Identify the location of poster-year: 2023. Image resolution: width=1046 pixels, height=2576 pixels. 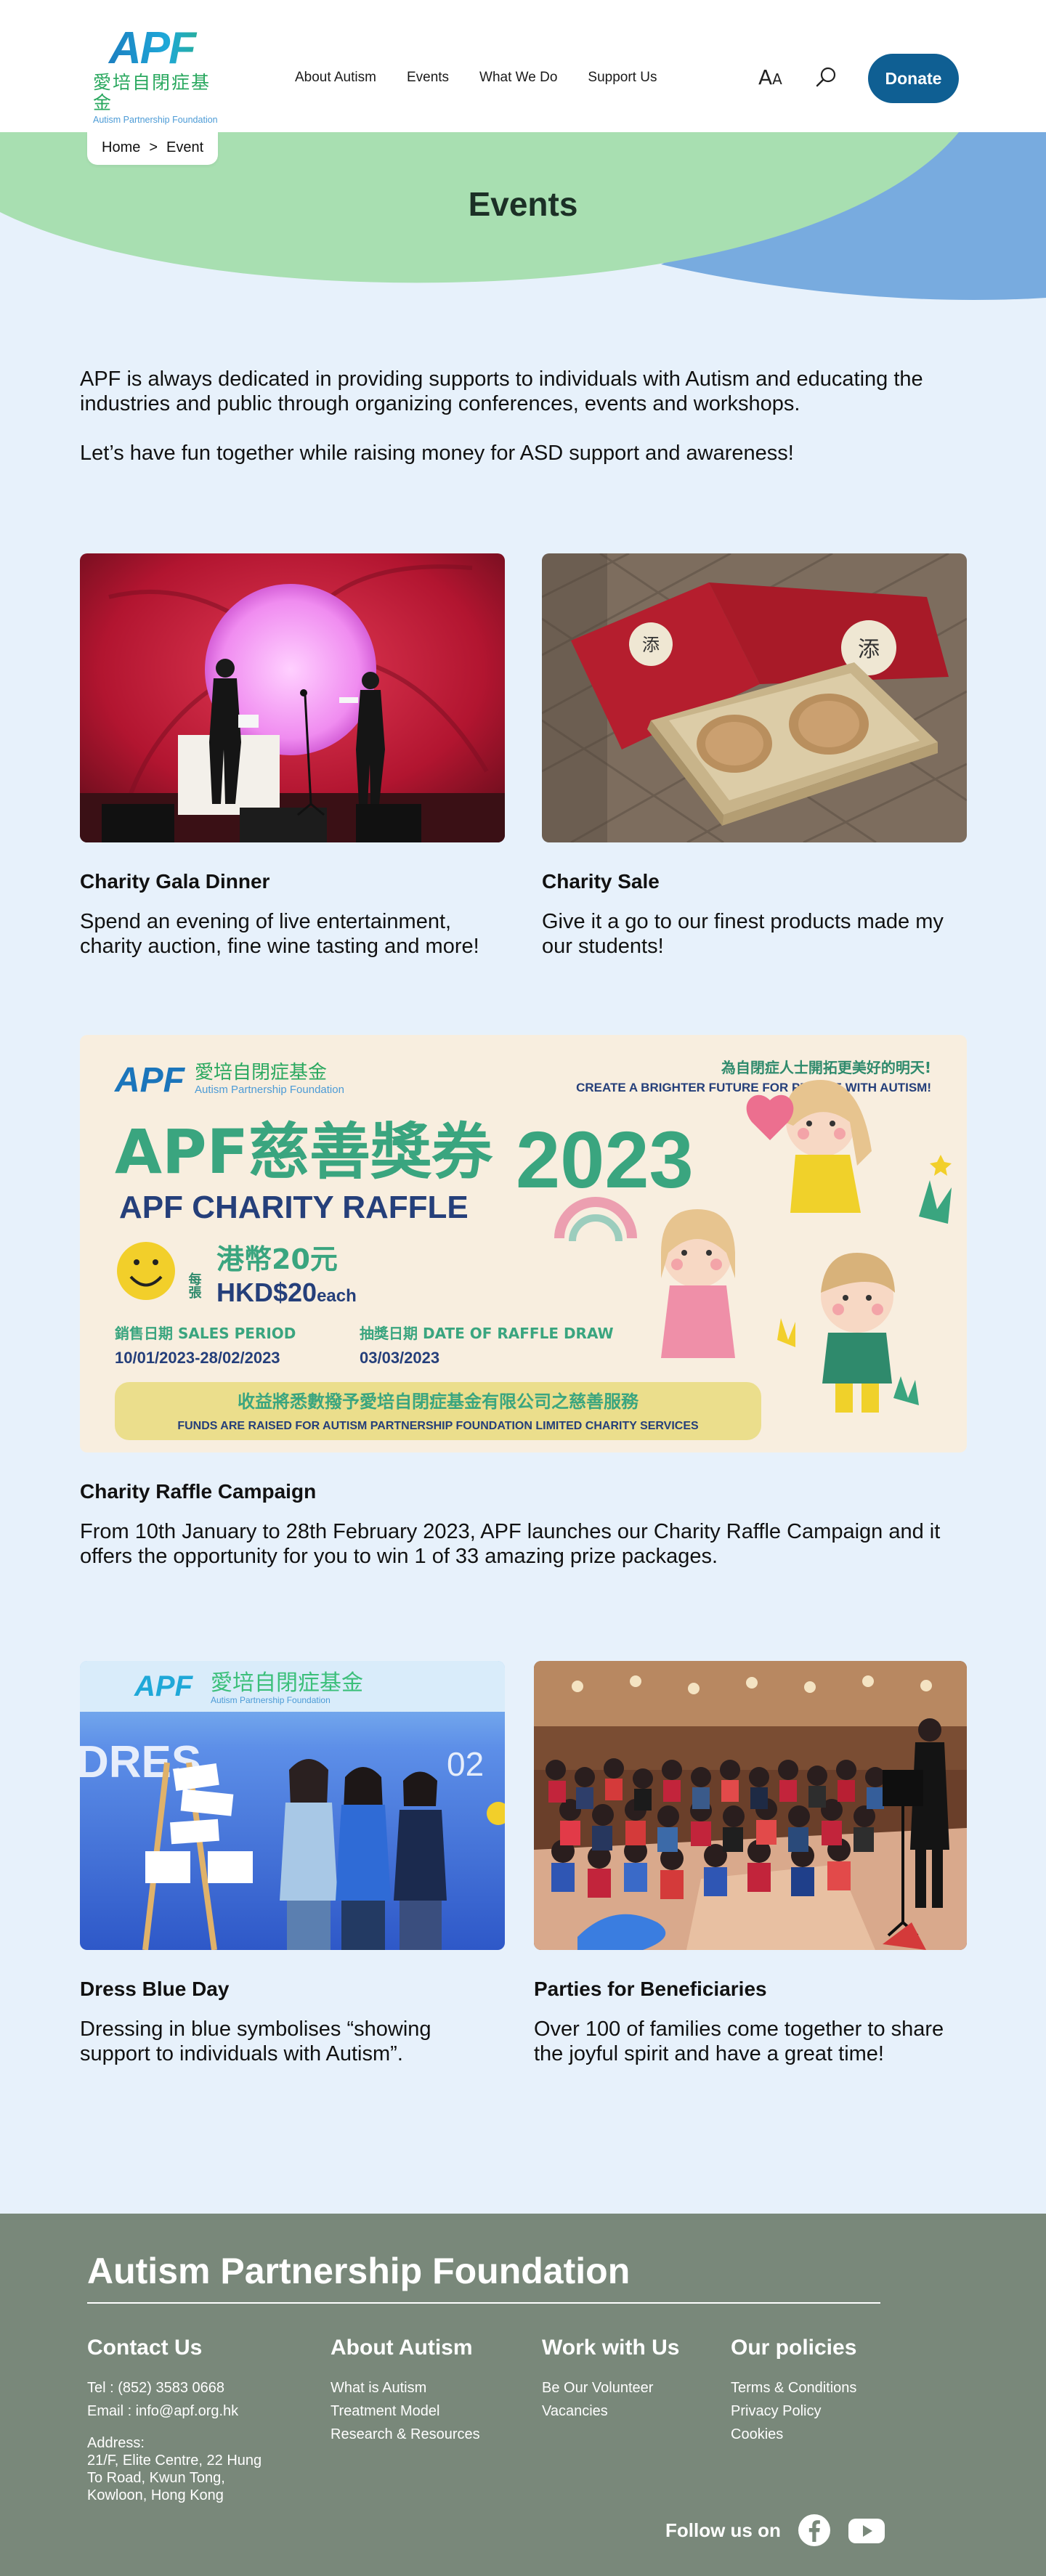
(605, 1161).